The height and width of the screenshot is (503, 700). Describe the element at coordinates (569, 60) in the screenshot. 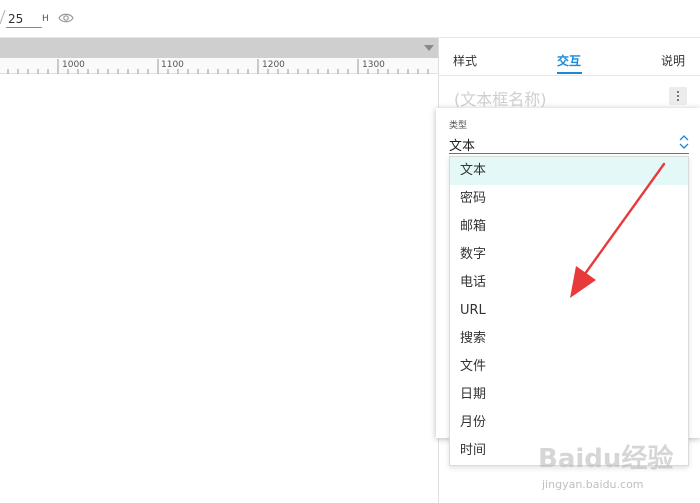

I see `tab-interaction: 交互` at that location.